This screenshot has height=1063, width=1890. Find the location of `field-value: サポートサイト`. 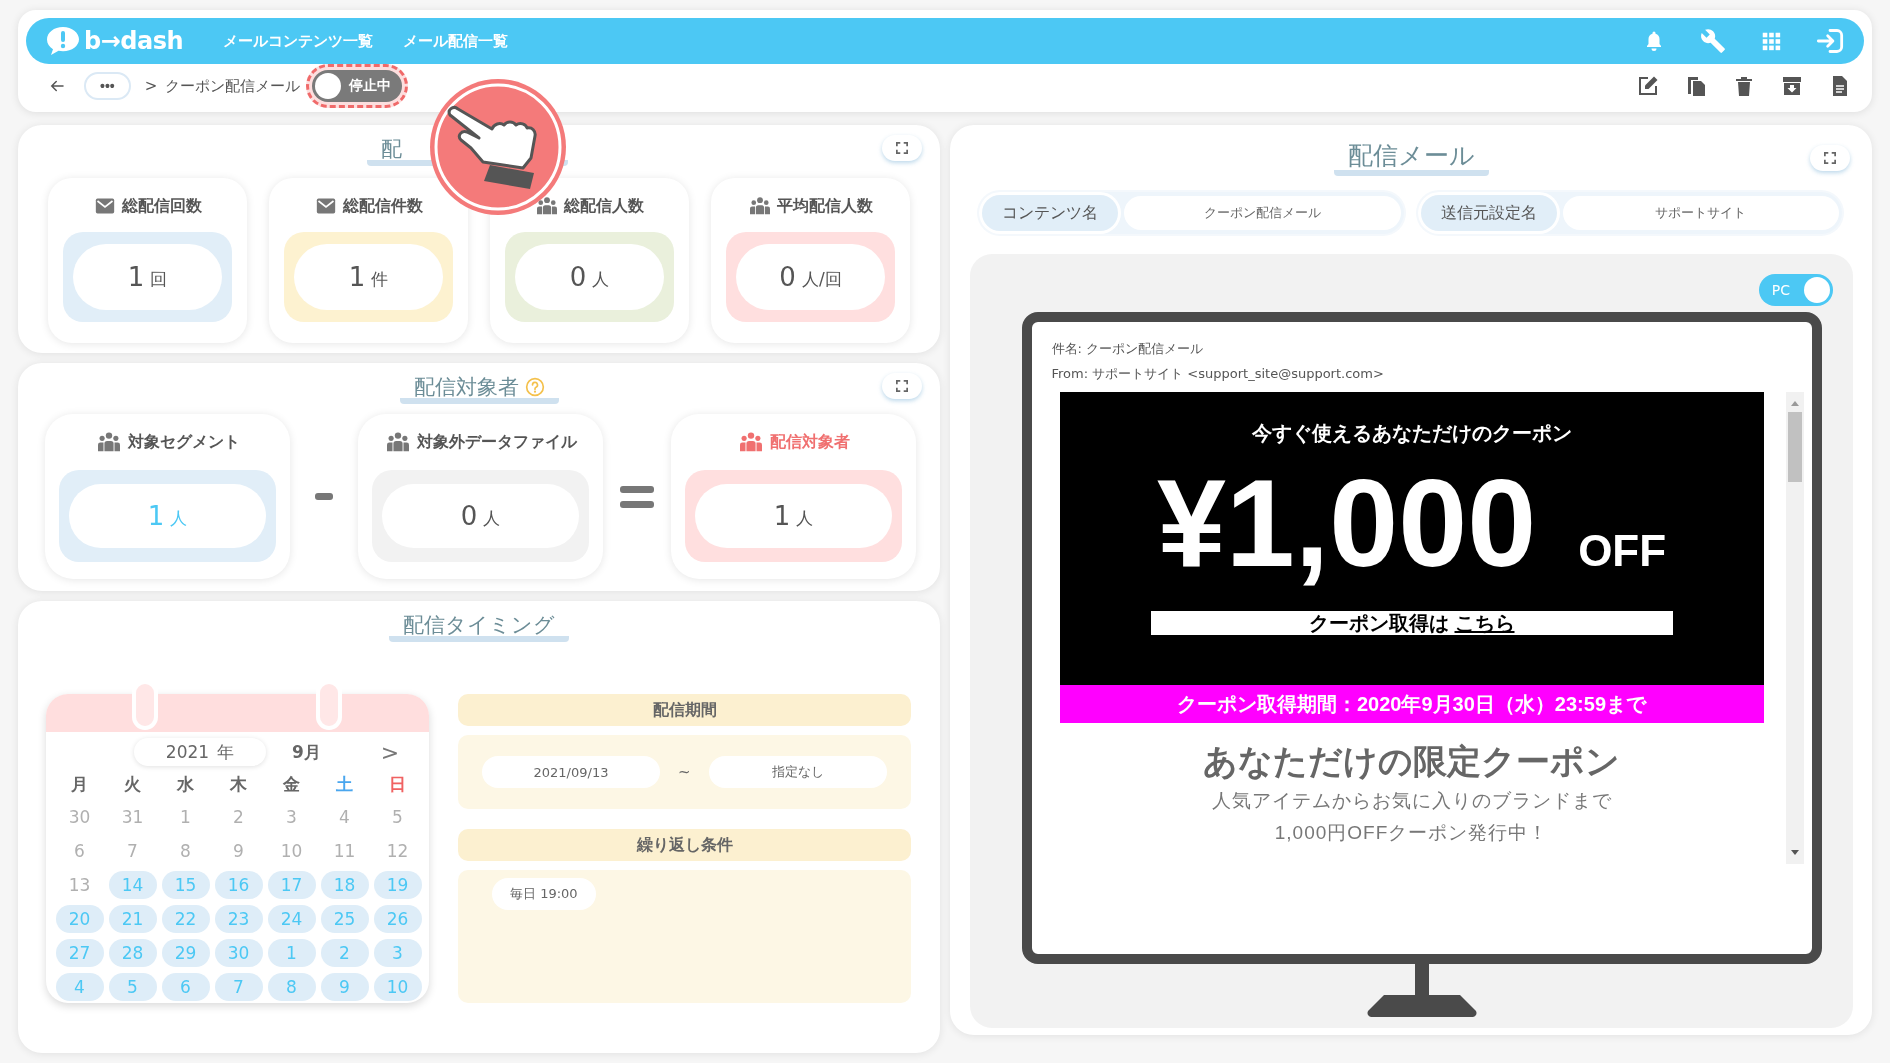

field-value: サポートサイト is located at coordinates (1700, 213).